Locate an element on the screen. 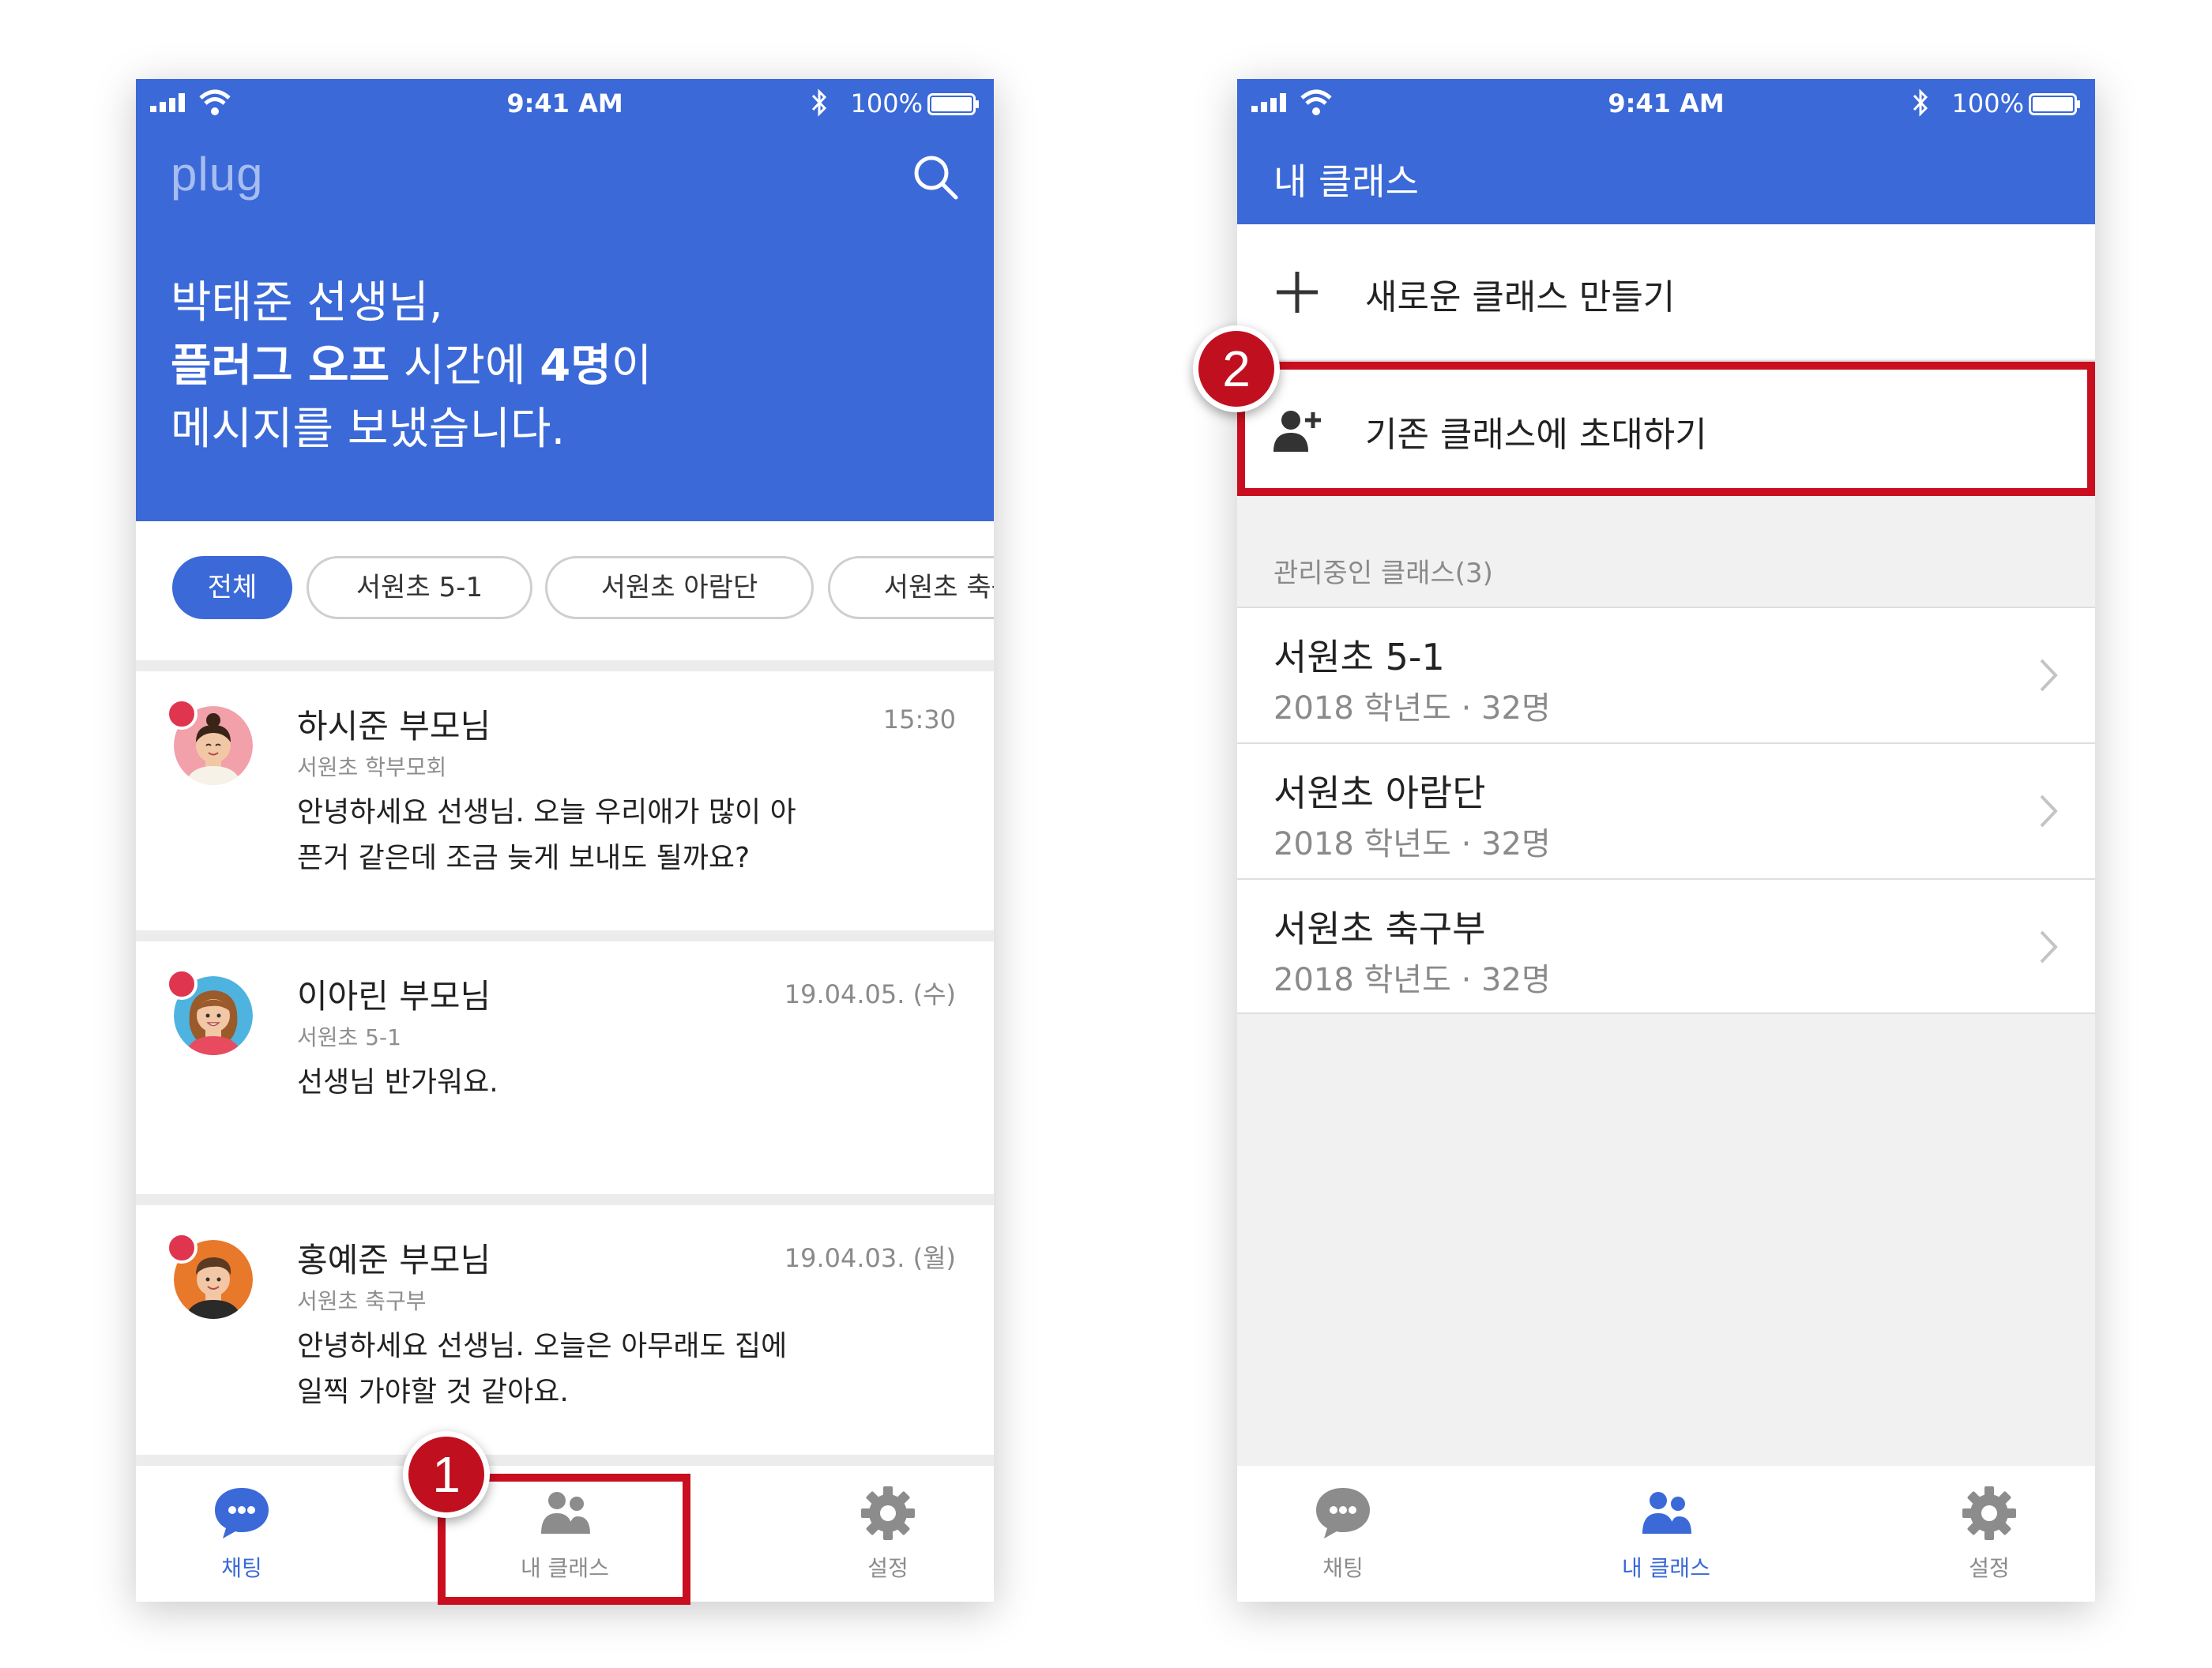  preview-line2: 일찍 가야할 것 같아요. is located at coordinates (433, 1392).